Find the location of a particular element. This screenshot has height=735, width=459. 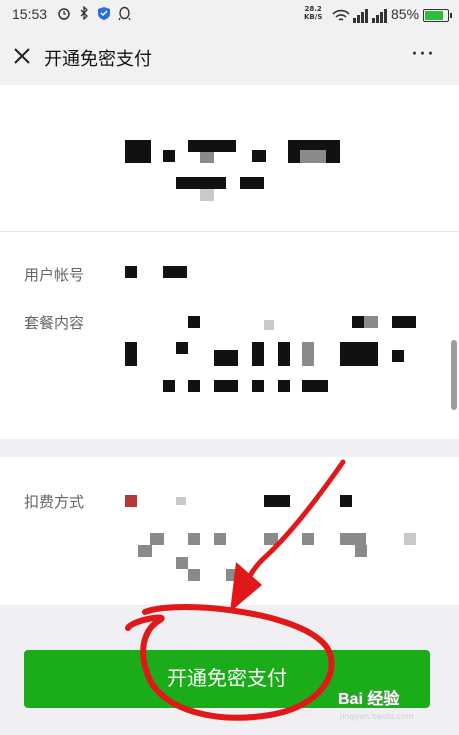

bluetooth-icon is located at coordinates (84, 13).